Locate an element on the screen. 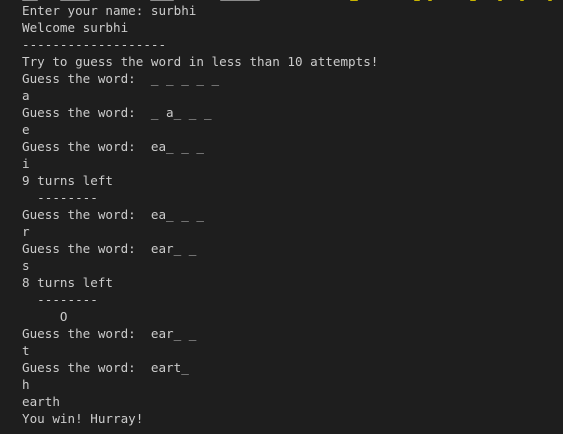 The image size is (563, 434). terminal-line: 8 turns left is located at coordinates (67, 282).